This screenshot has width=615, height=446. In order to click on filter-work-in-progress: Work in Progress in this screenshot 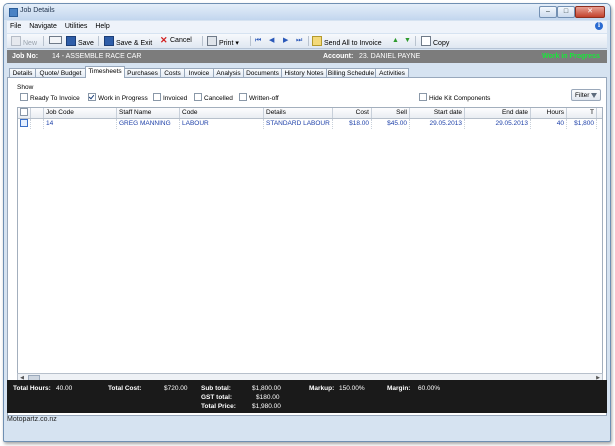, I will do `click(118, 97)`.